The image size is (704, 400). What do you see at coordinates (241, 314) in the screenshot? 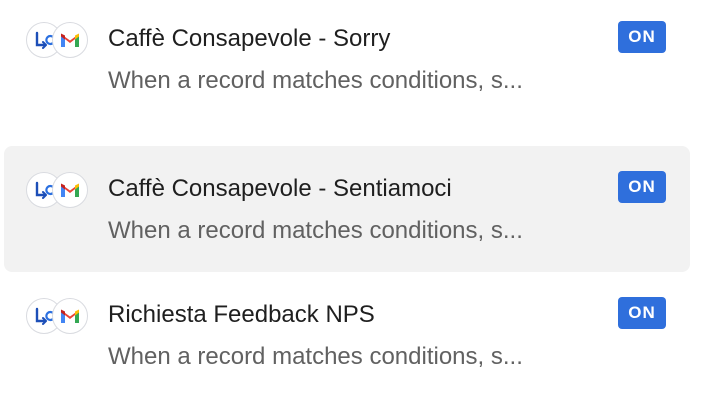
I see `automation-title: Richiesta Feedback NPS` at bounding box center [241, 314].